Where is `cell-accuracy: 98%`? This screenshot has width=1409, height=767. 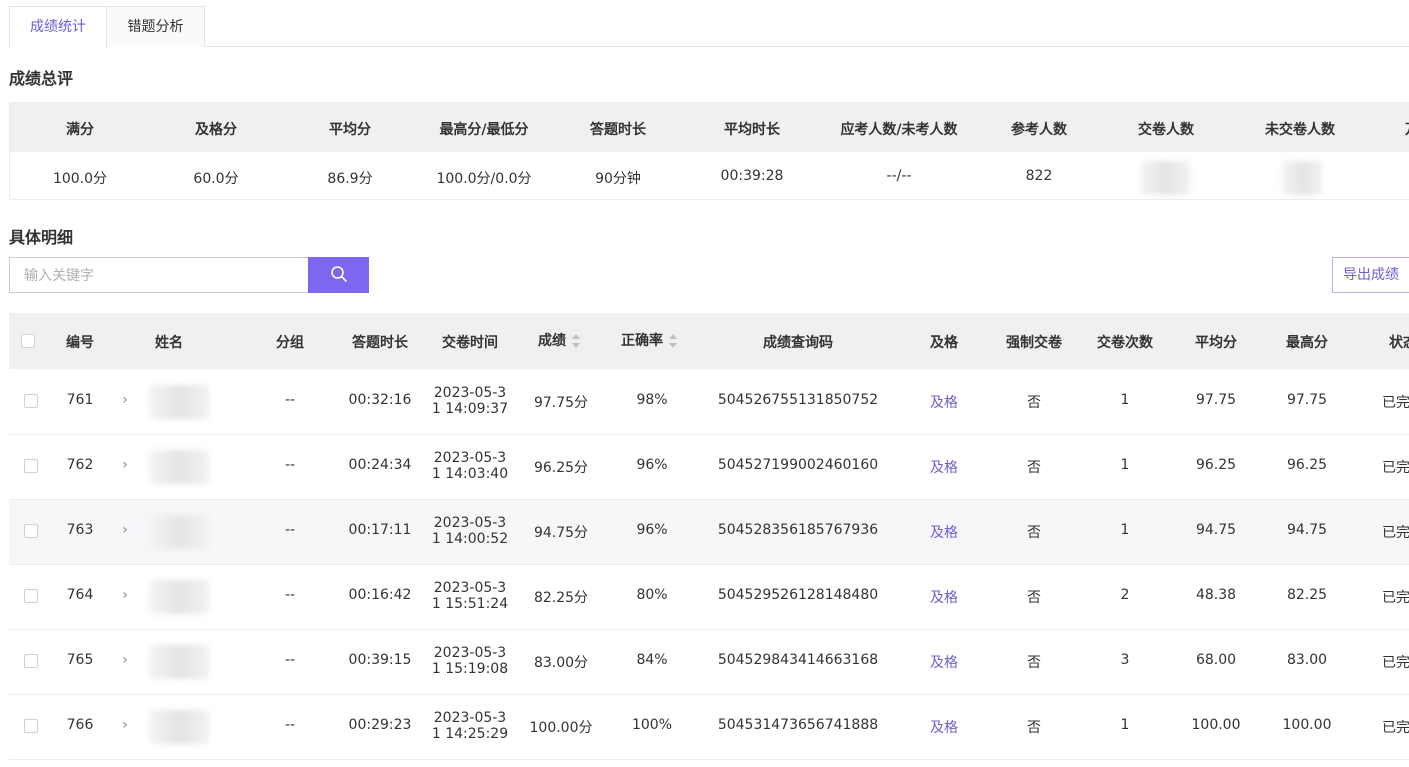 cell-accuracy: 98% is located at coordinates (652, 400).